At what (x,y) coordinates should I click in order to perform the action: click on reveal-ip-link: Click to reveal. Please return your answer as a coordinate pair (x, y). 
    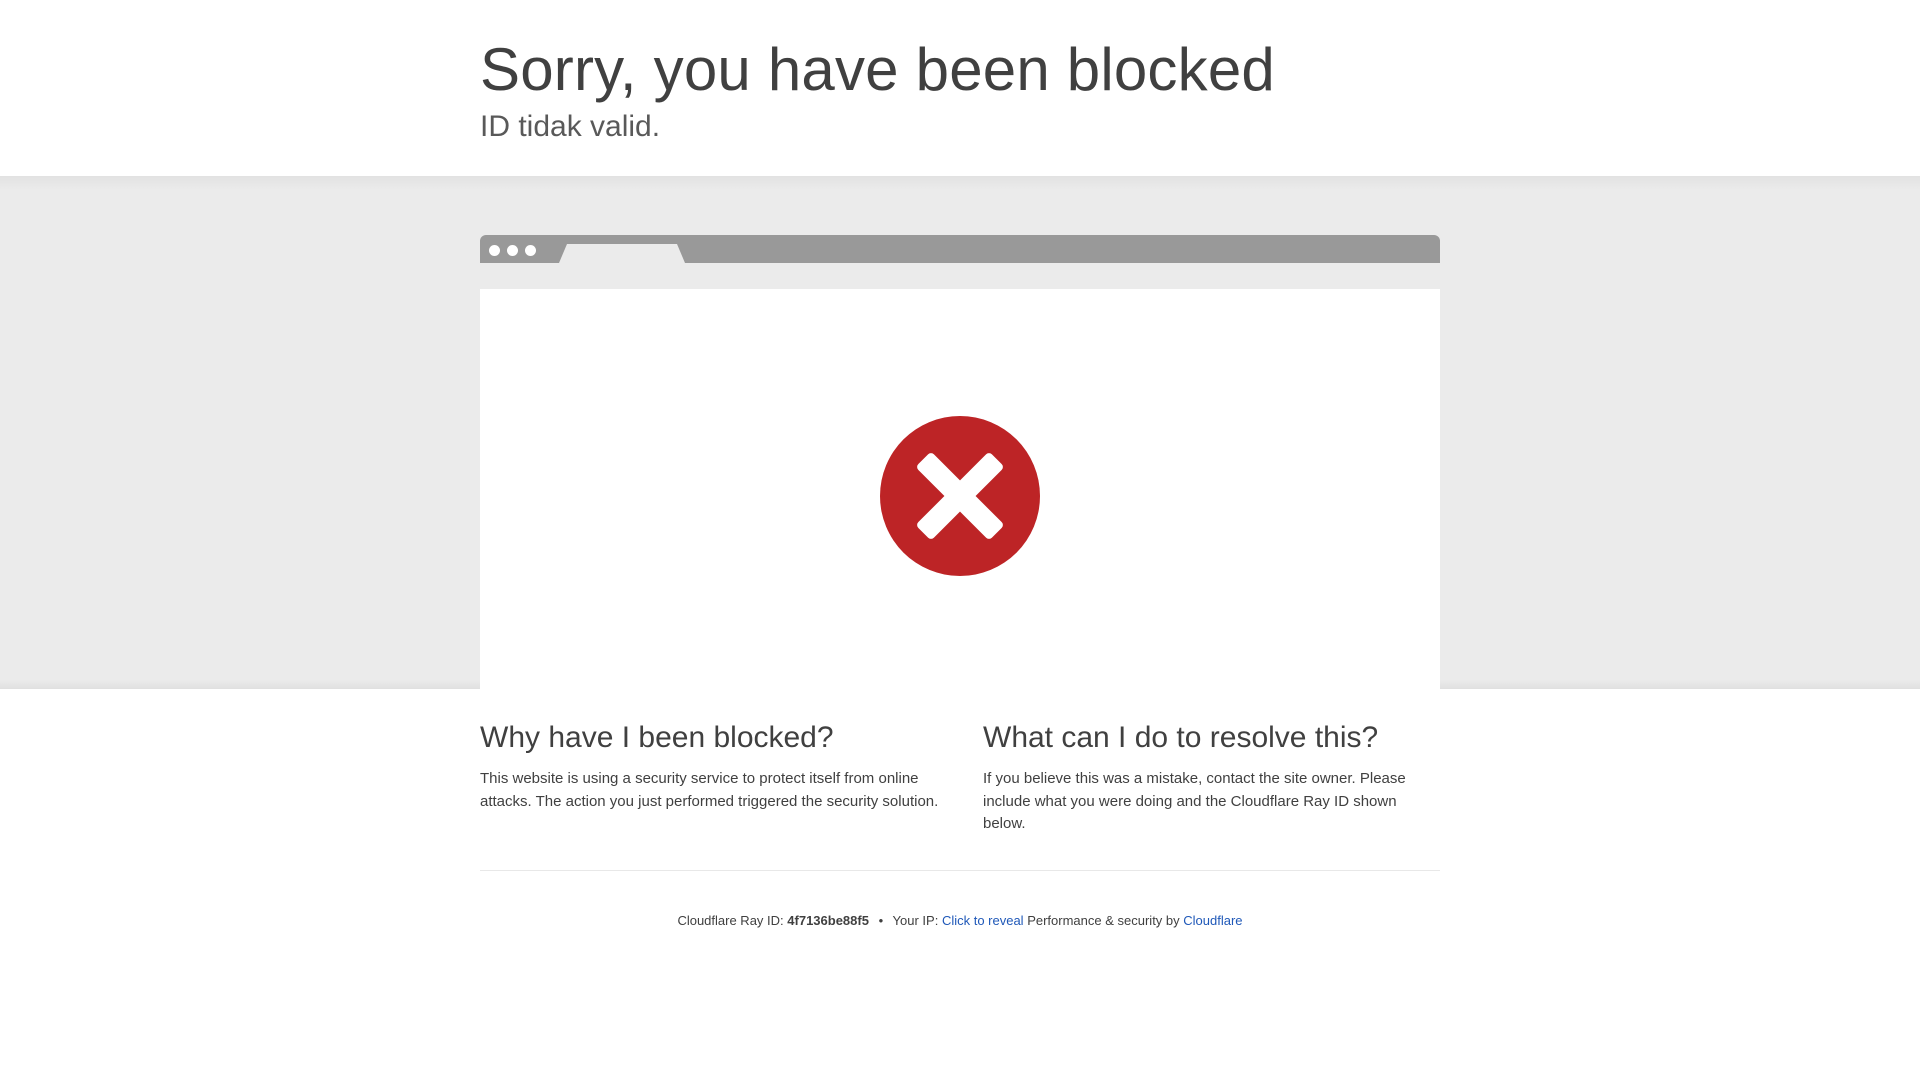
    Looking at the image, I should click on (983, 920).